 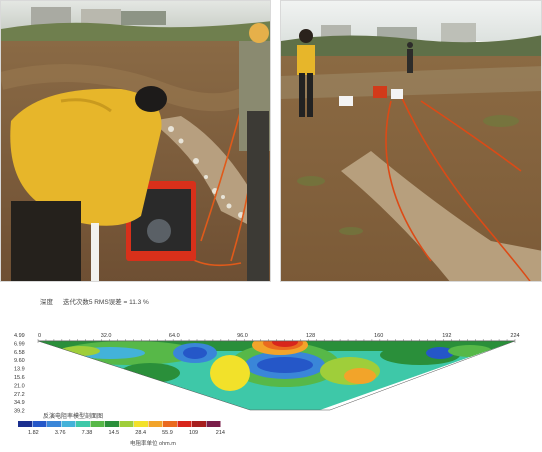 I want to click on x-tick-label: 96.0, so click(x=242, y=336).